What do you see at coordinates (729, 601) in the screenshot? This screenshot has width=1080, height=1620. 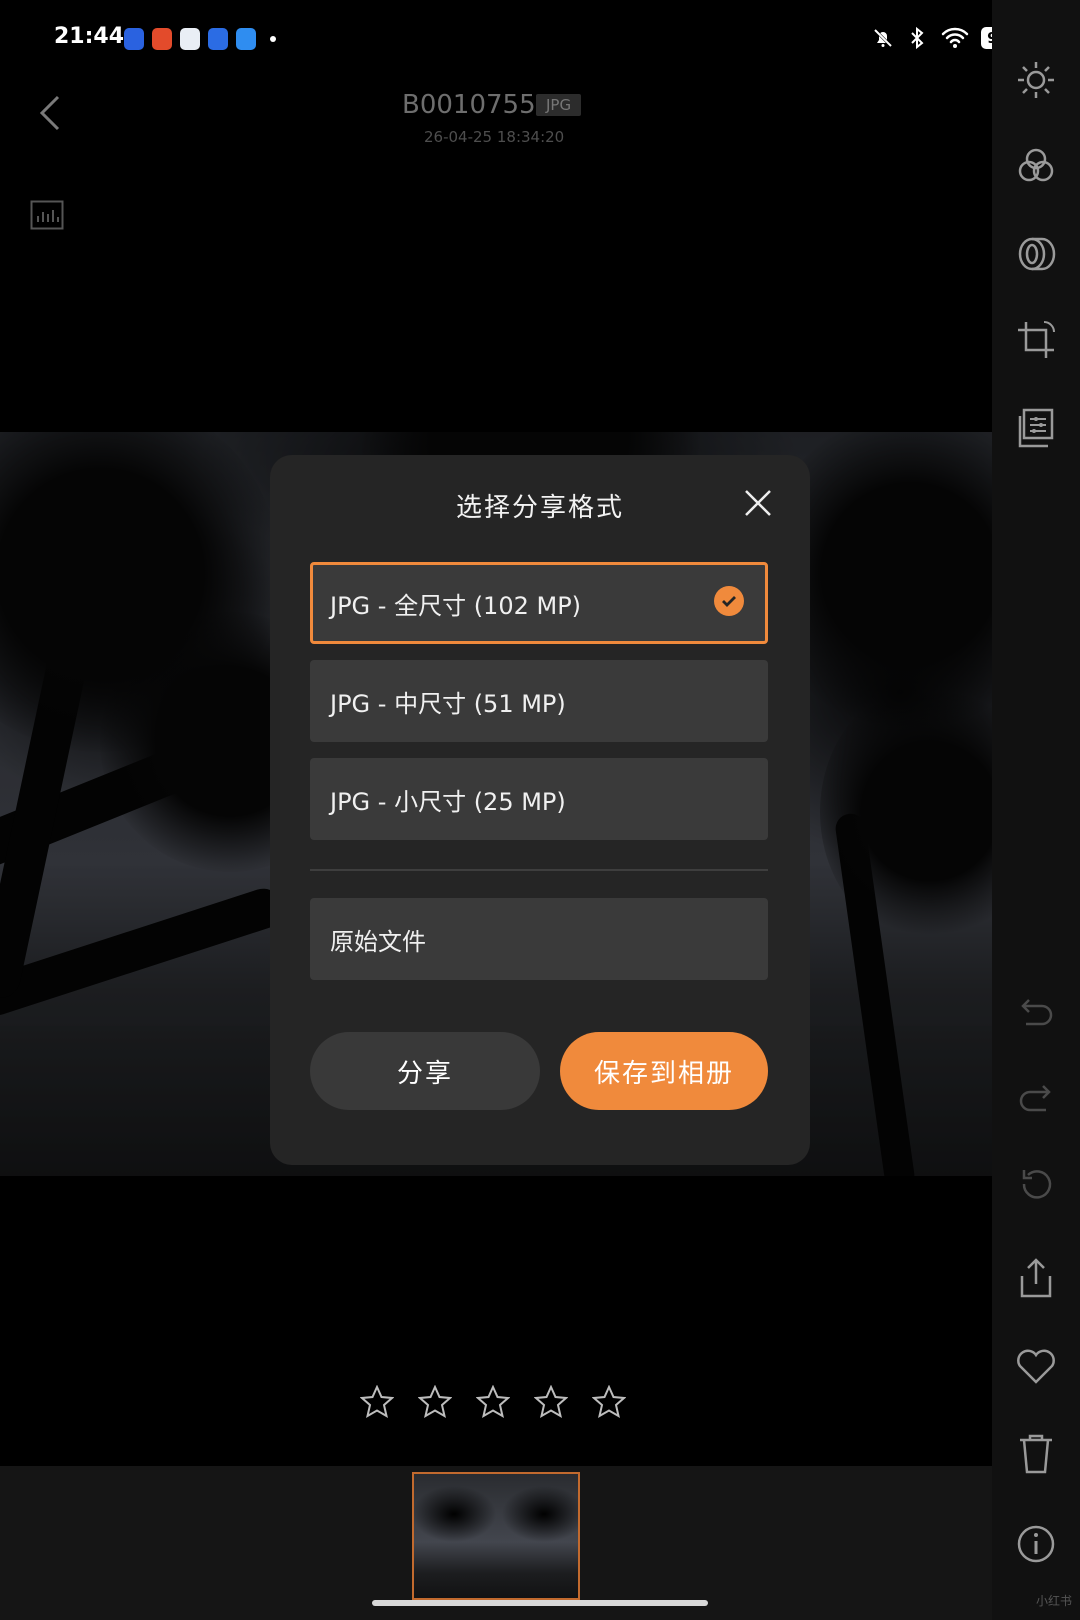 I see `check-icon` at bounding box center [729, 601].